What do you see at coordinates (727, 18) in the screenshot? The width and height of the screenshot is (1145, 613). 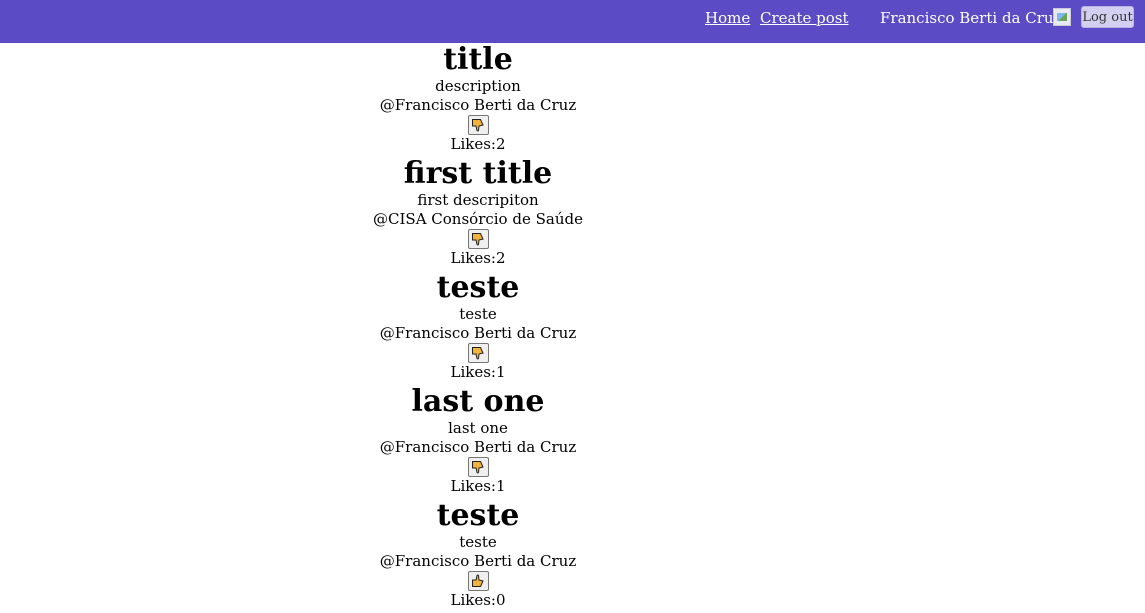 I see `nav-home-link: Home` at bounding box center [727, 18].